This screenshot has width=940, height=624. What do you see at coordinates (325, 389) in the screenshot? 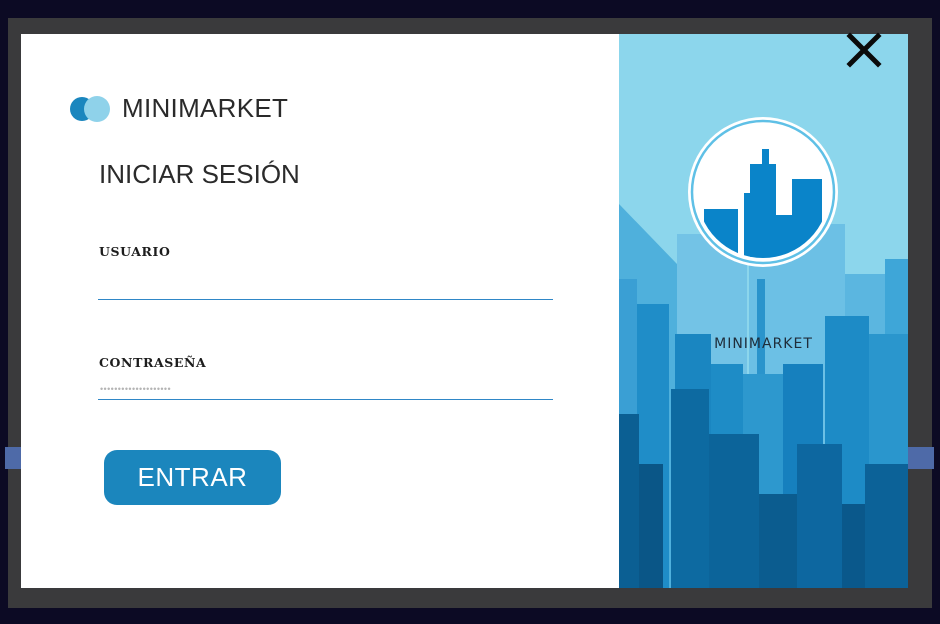
I see `password-input` at bounding box center [325, 389].